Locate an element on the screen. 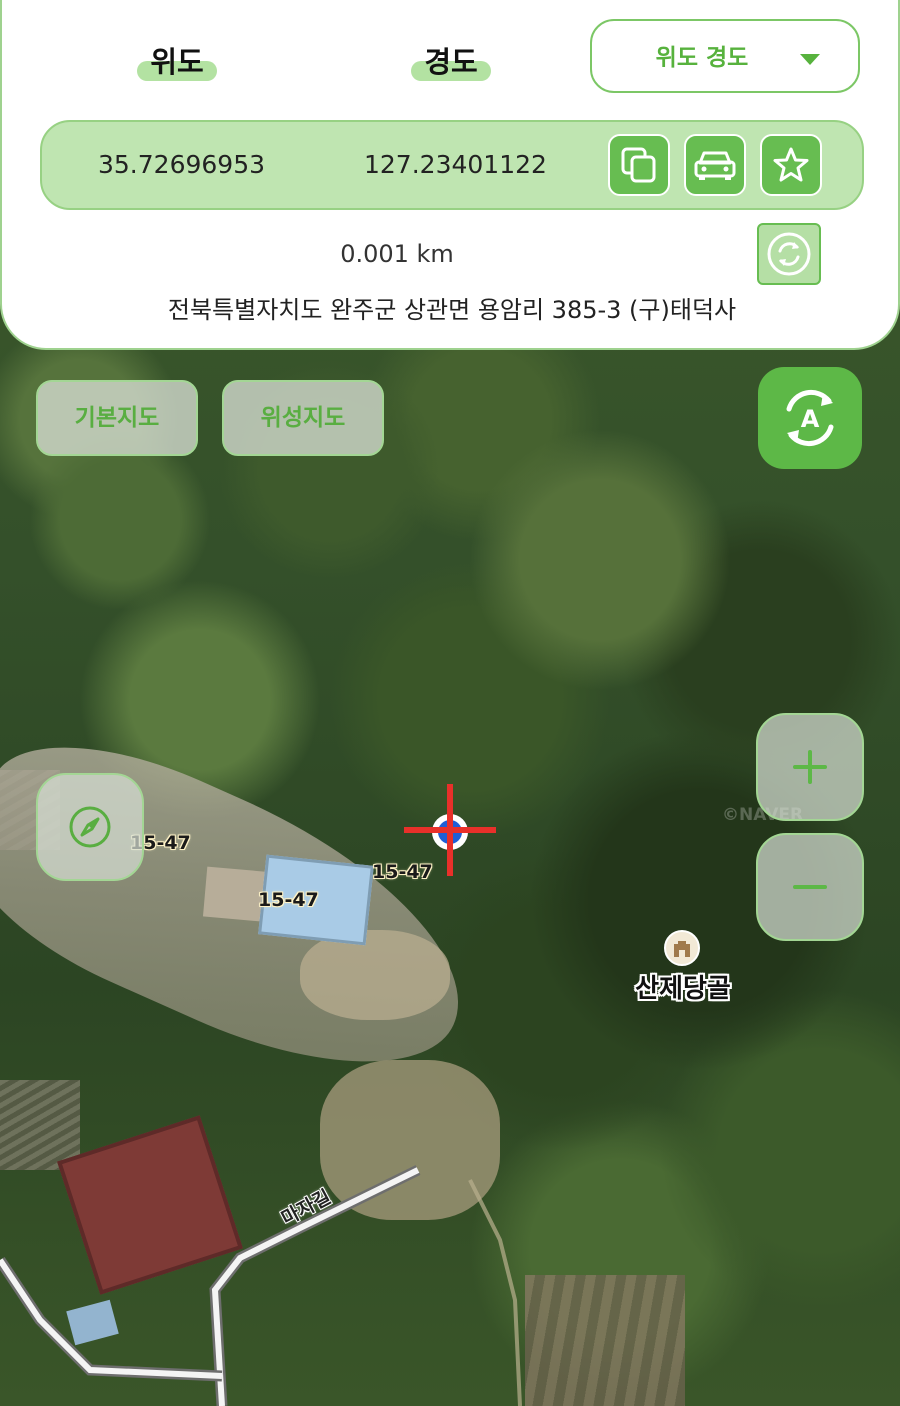  plus-icon is located at coordinates (810, 767).